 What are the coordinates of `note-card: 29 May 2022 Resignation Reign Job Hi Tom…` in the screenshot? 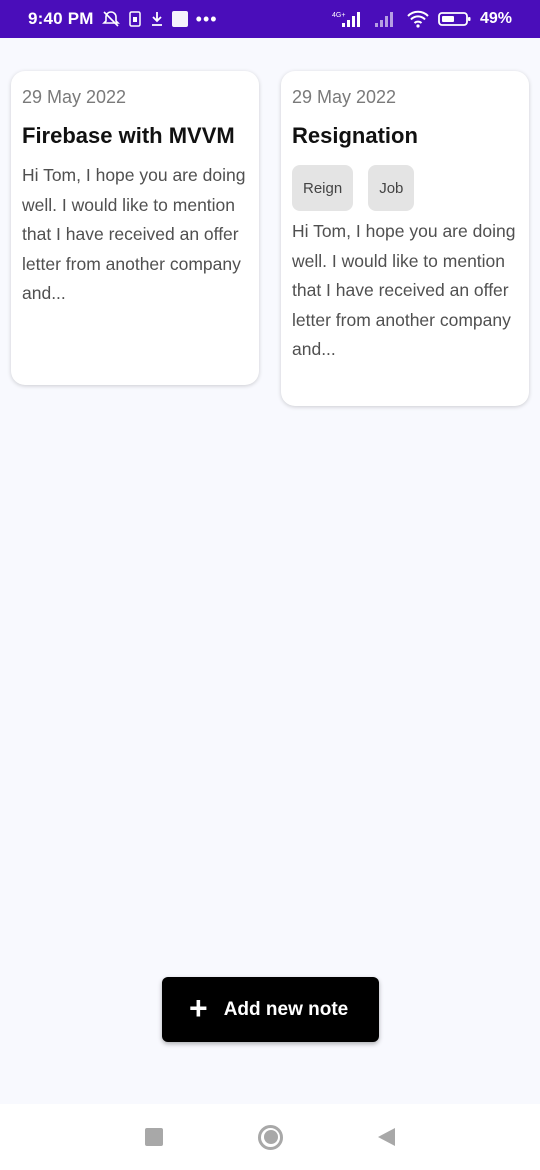 It's located at (405, 238).